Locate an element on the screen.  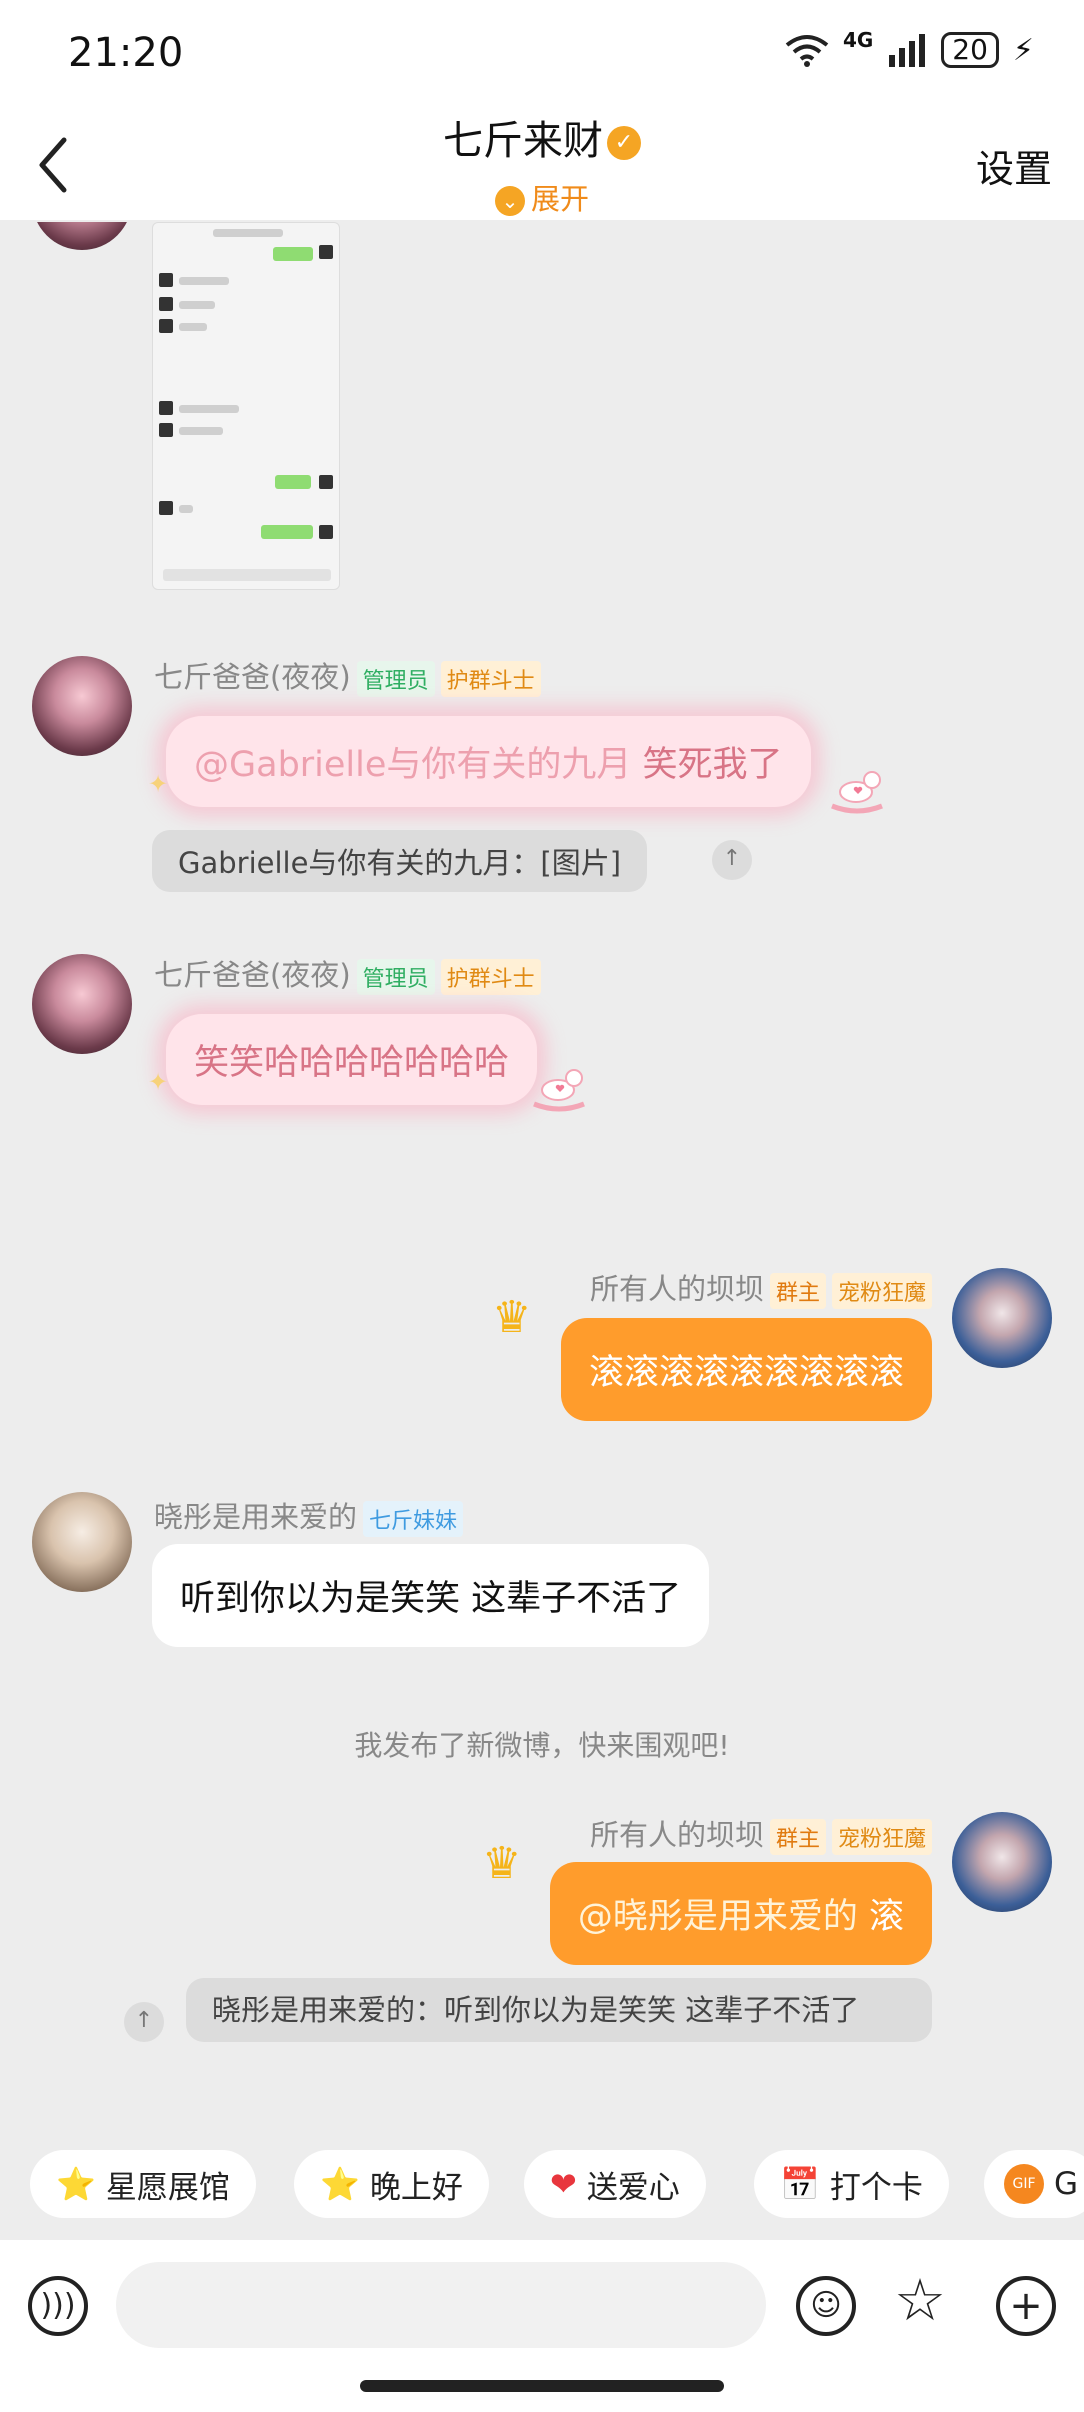
voice-icon: ))) is located at coordinates (58, 2306).